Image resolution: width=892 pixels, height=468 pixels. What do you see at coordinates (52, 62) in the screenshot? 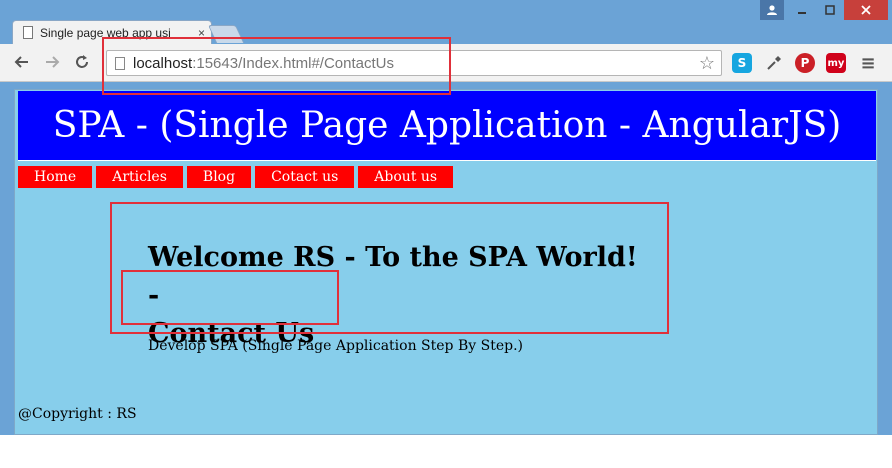
I see `forward-arrow-icon` at bounding box center [52, 62].